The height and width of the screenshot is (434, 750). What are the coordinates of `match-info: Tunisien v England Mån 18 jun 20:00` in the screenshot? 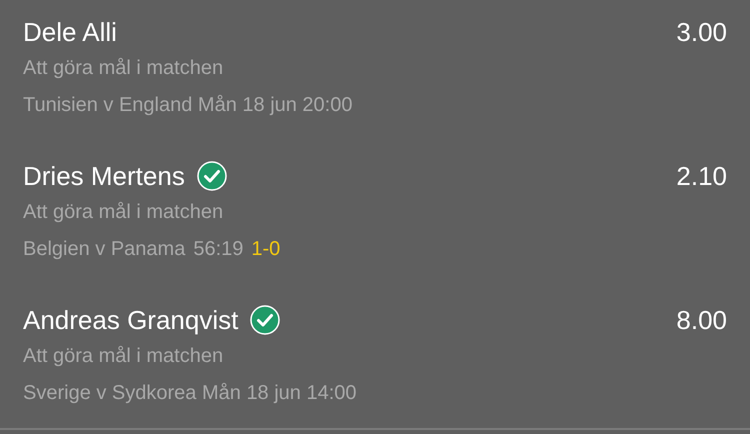 It's located at (187, 105).